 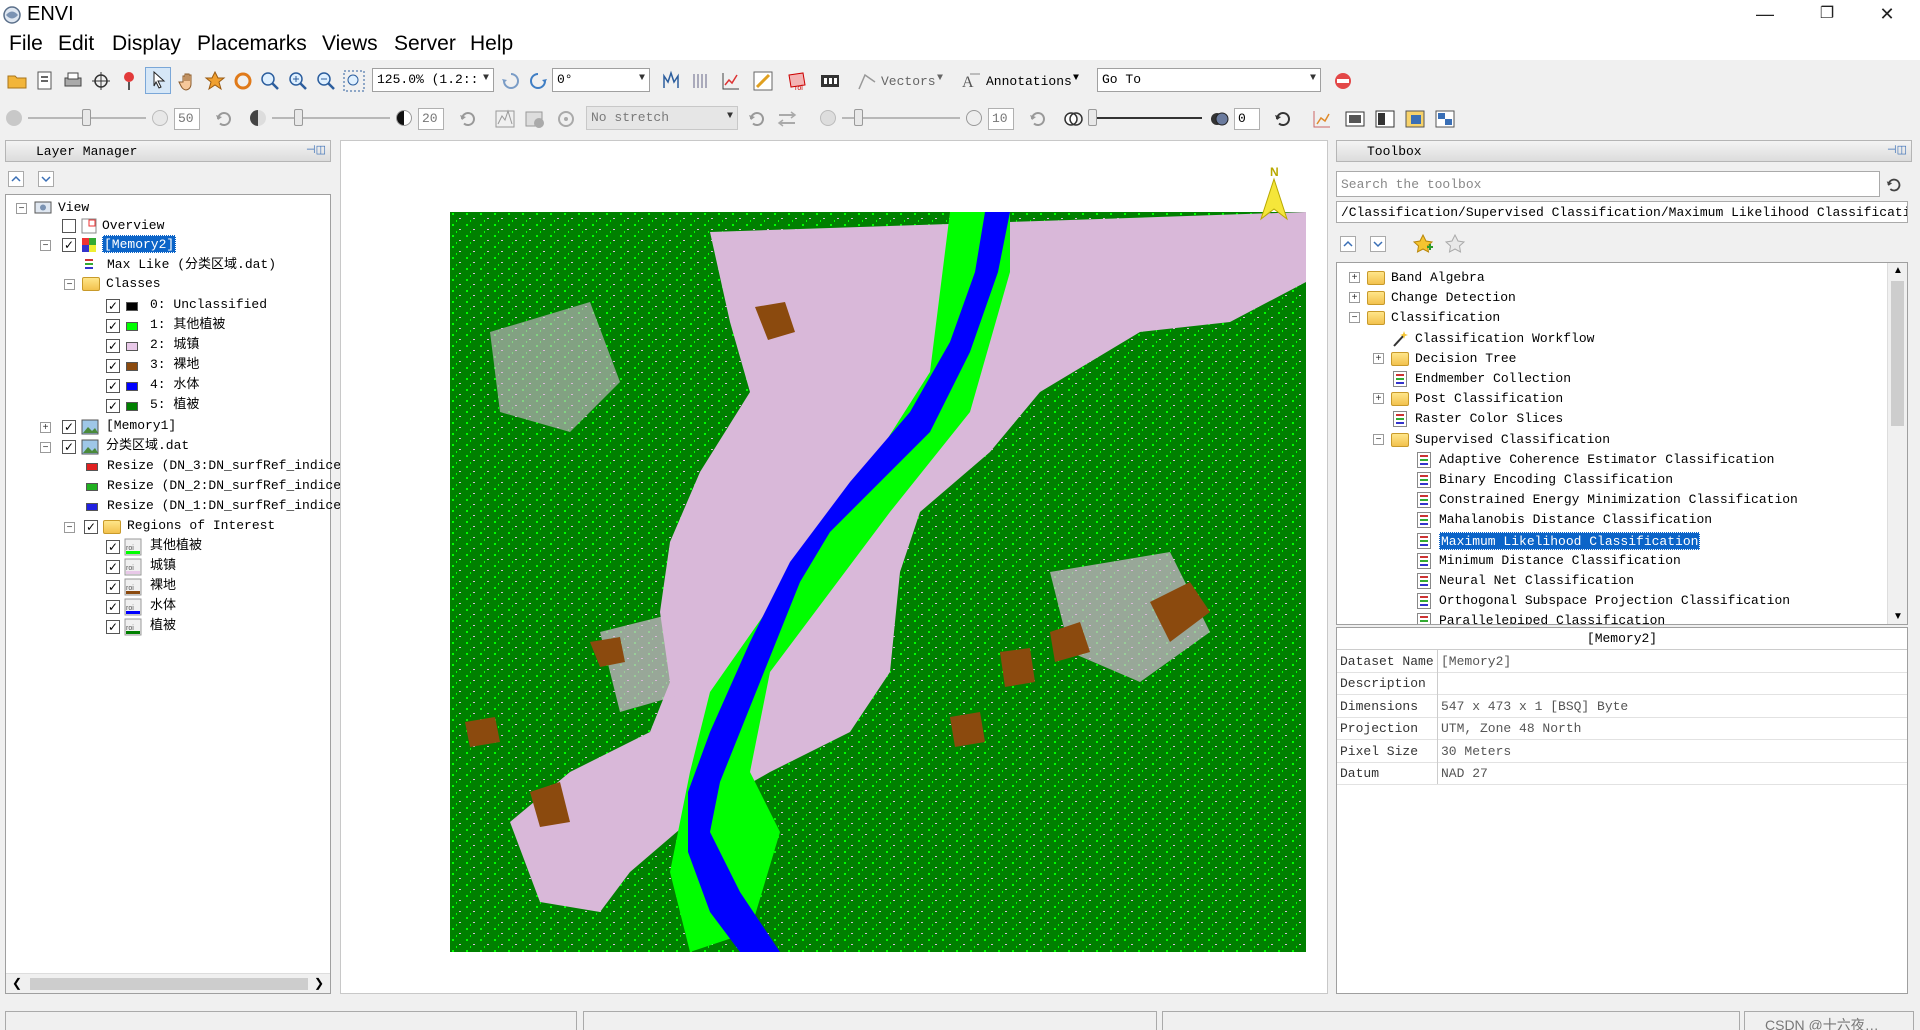 What do you see at coordinates (187, 325) in the screenshot?
I see `class-label: 1: 其他植被` at bounding box center [187, 325].